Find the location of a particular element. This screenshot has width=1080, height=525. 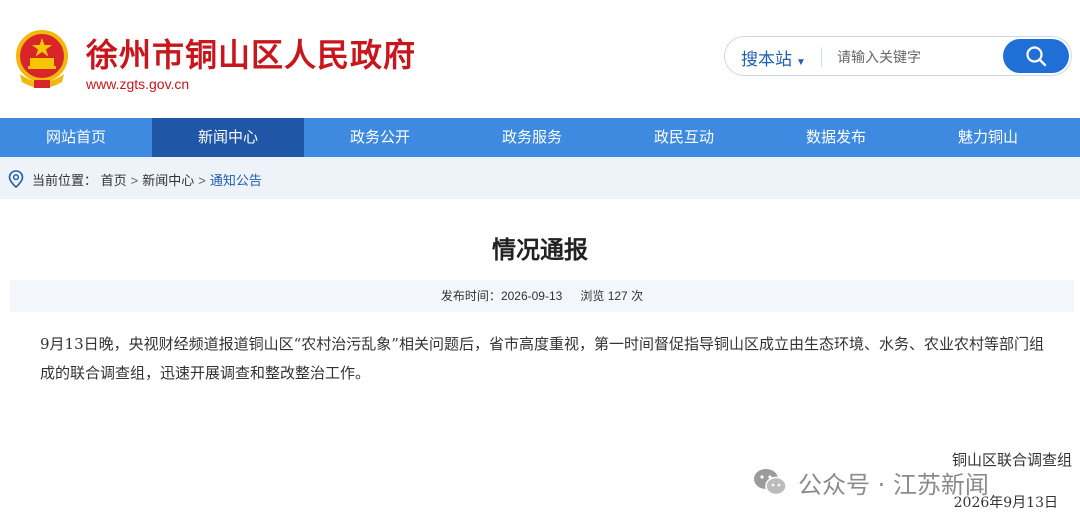

nav-item-interaction: 政民互动 is located at coordinates (684, 137).